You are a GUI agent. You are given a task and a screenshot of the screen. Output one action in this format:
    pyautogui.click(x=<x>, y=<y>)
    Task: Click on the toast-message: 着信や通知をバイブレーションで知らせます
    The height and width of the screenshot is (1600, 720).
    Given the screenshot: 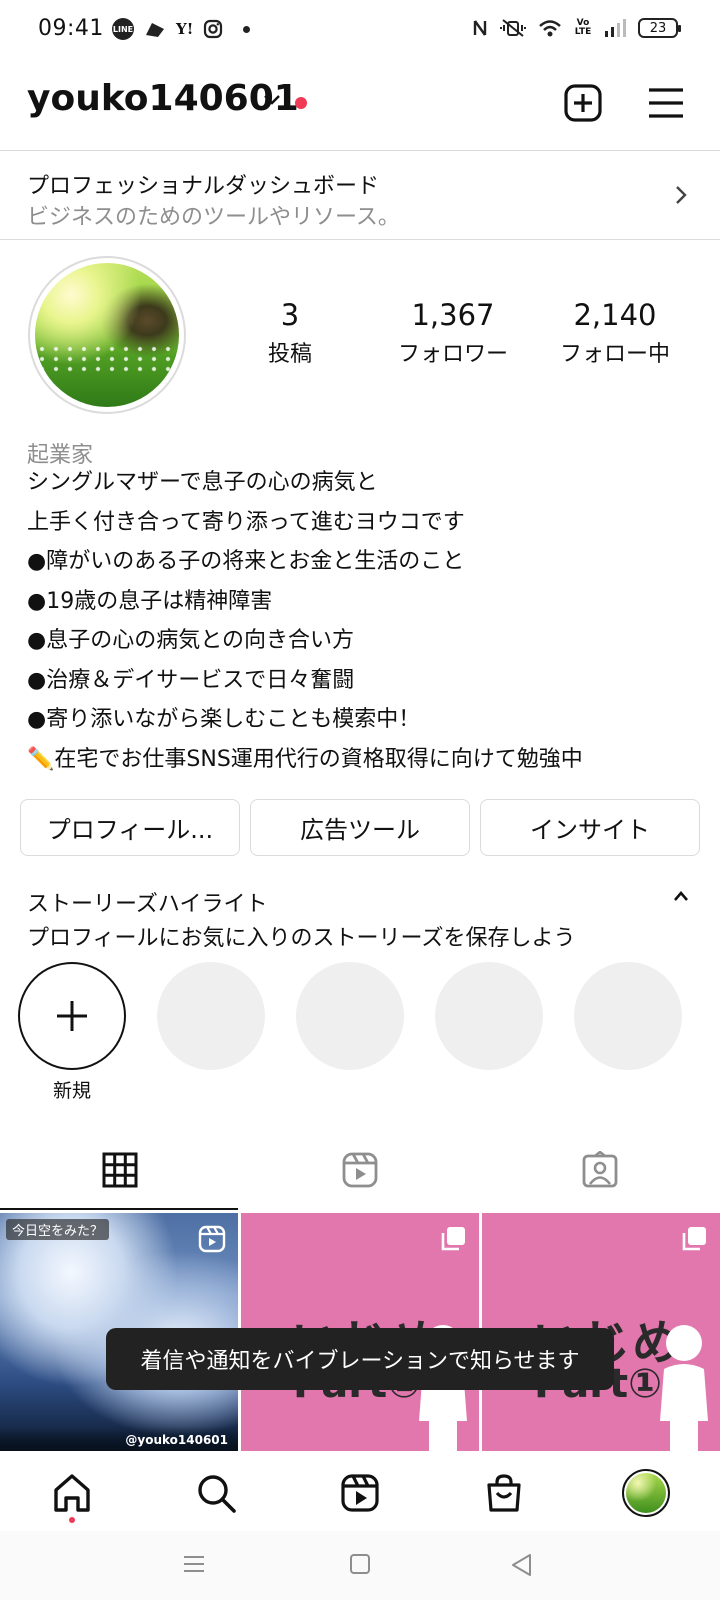 What is the action you would take?
    pyautogui.click(x=360, y=1359)
    